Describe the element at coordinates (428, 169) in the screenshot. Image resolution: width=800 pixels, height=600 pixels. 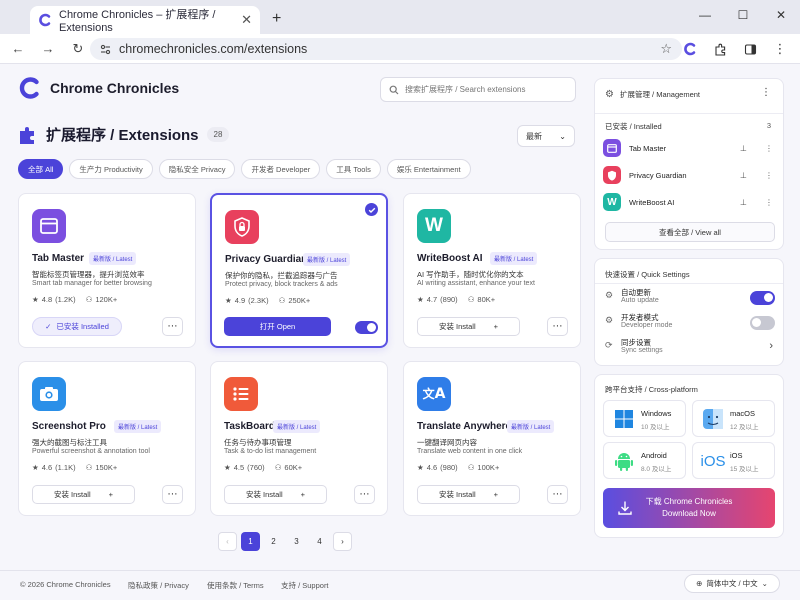
I see `filter-chip-entertainment: 娱乐 Entertainment` at that location.